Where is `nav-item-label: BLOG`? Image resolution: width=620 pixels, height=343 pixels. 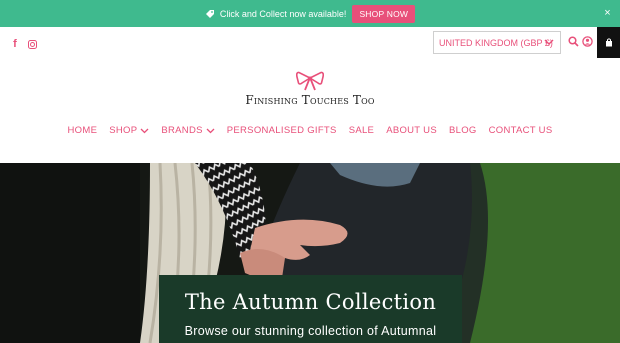 nav-item-label: BLOG is located at coordinates (462, 130).